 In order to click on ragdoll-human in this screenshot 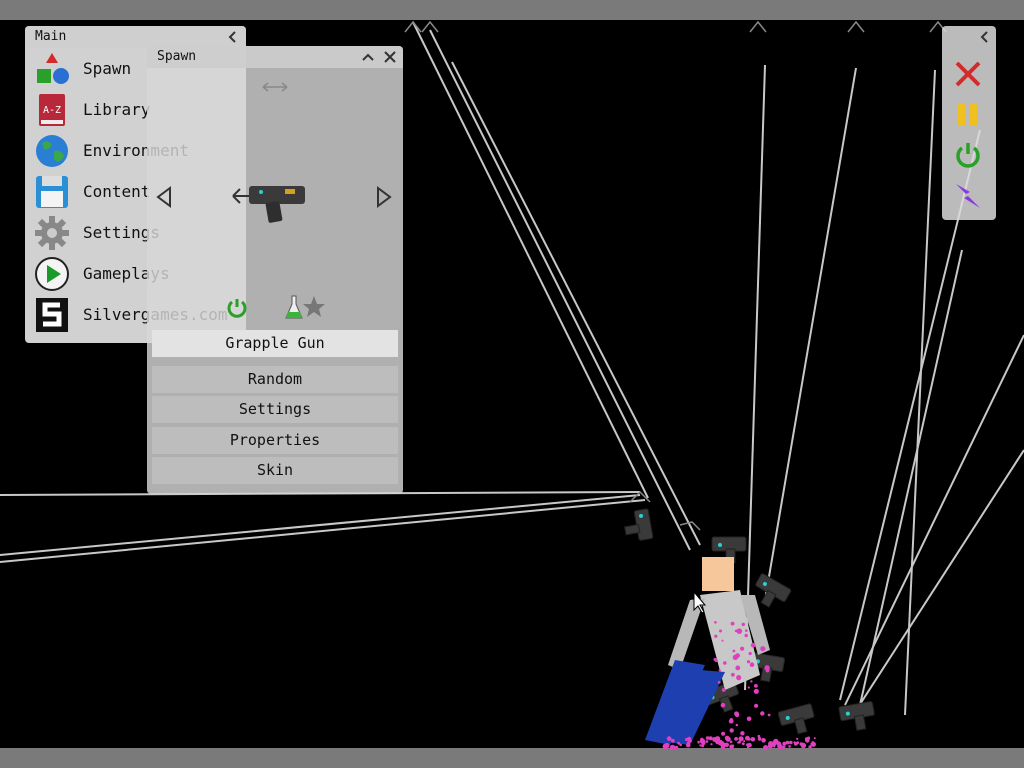, I will do `click(707, 651)`.